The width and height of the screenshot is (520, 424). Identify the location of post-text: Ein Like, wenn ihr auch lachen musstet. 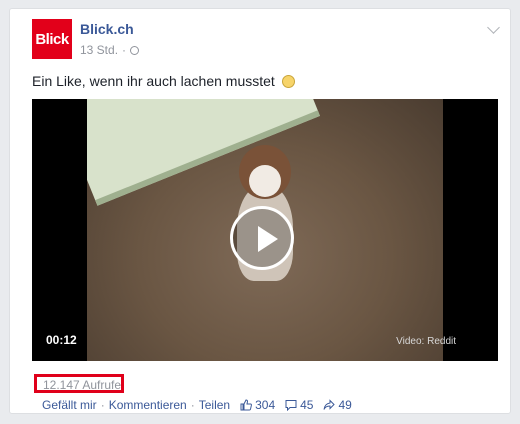
(163, 81).